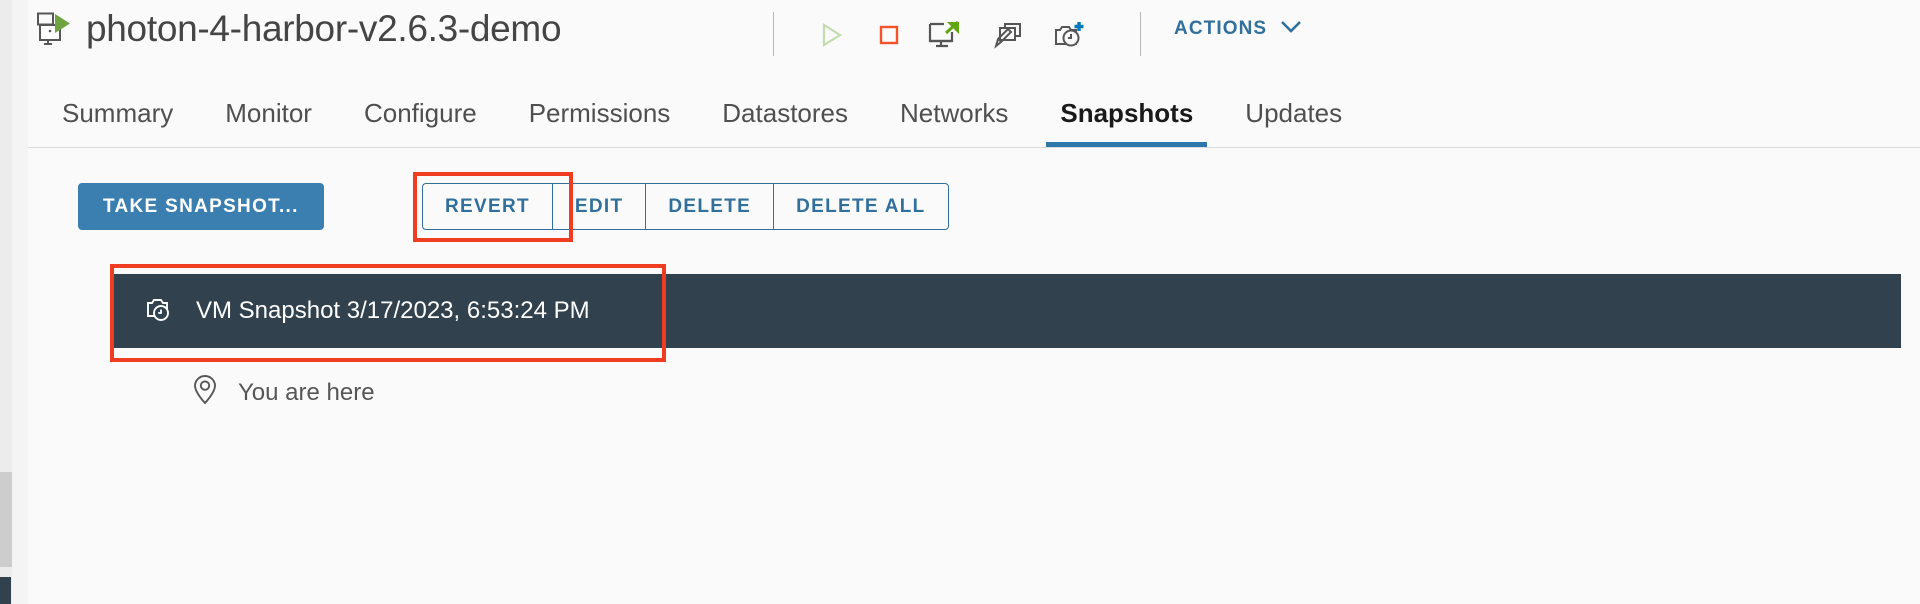 The image size is (1920, 604). I want to click on left-scrollbar-thumb, so click(6, 519).